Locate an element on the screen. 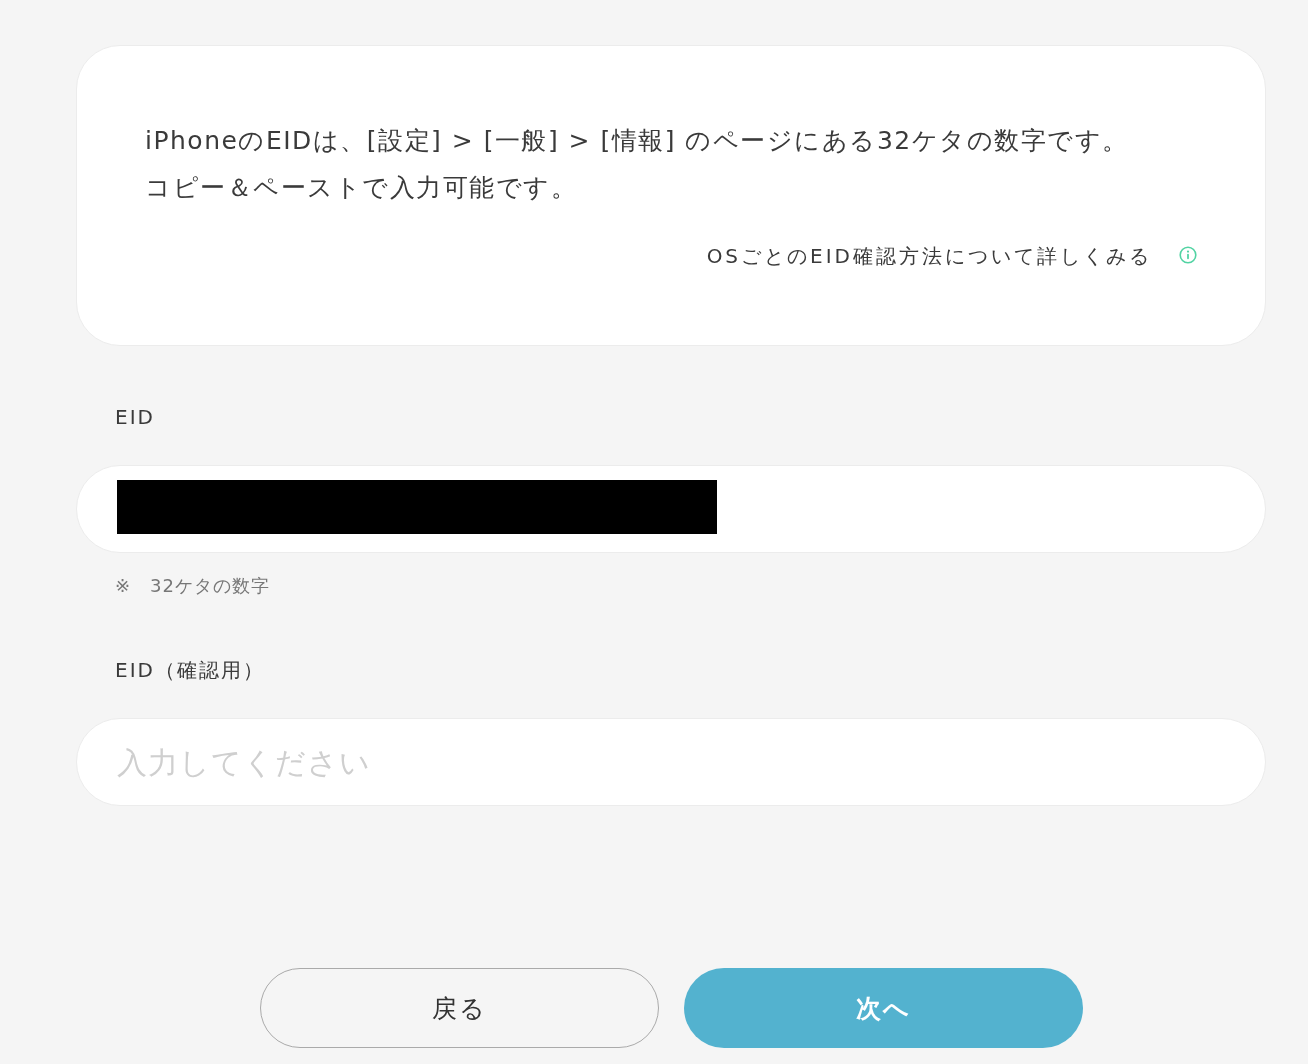 The image size is (1308, 1064). instruction-text: iPhoneのEIDは、[設定] > [一般] > [情報] のページにある32ケタの数字です。 is located at coordinates (637, 141).